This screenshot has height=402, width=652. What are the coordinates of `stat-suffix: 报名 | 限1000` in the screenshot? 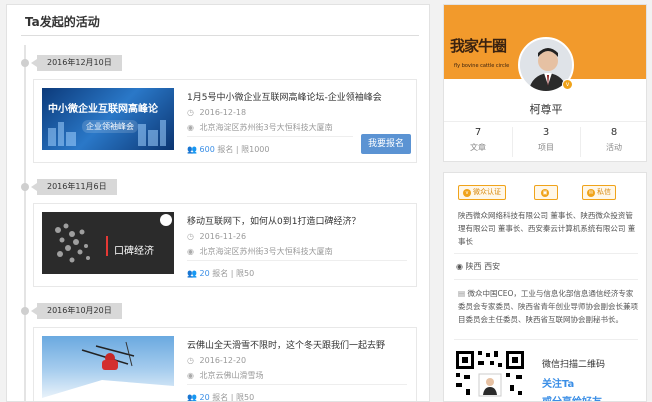 It's located at (243, 149).